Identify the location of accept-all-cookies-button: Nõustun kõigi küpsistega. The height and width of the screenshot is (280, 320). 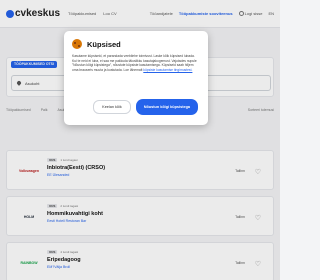
(166, 107).